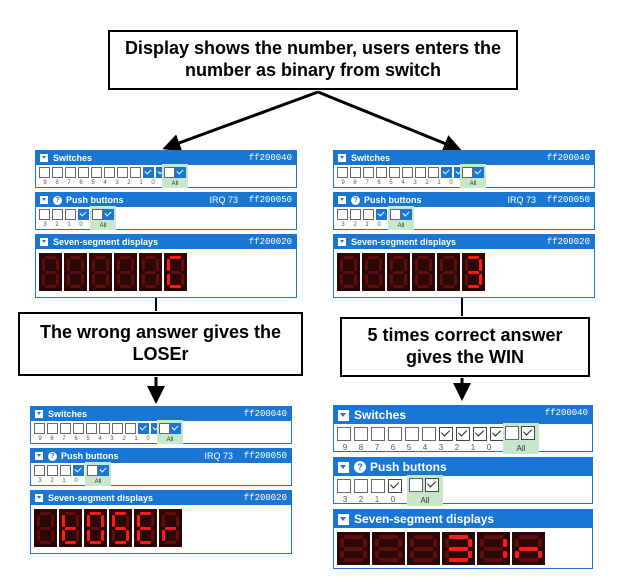  Describe the element at coordinates (177, 535) in the screenshot. I see `segment-c` at that location.